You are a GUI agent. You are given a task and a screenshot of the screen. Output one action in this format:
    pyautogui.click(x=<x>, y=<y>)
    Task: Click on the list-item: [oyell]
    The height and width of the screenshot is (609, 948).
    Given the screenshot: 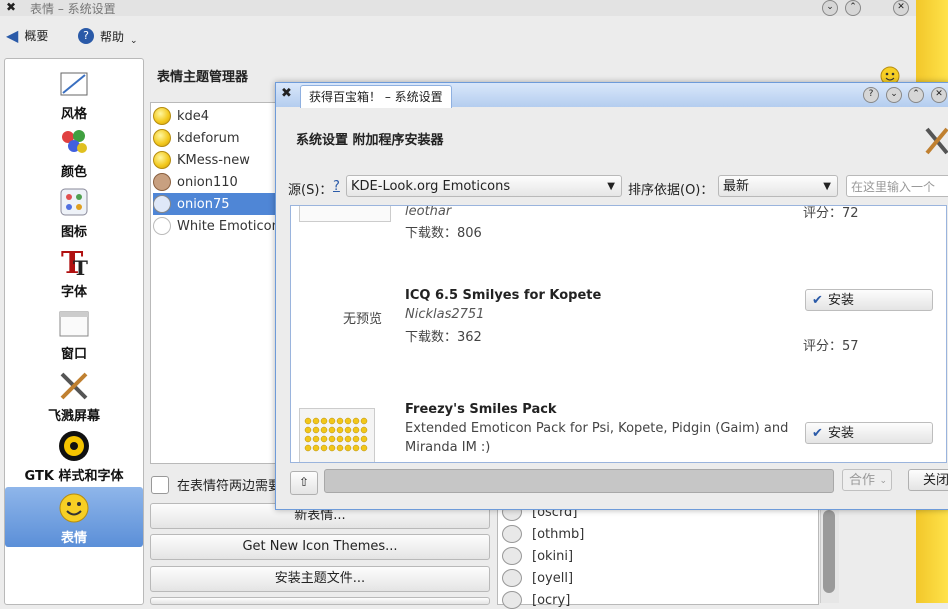 What is the action you would take?
    pyautogui.click(x=537, y=578)
    